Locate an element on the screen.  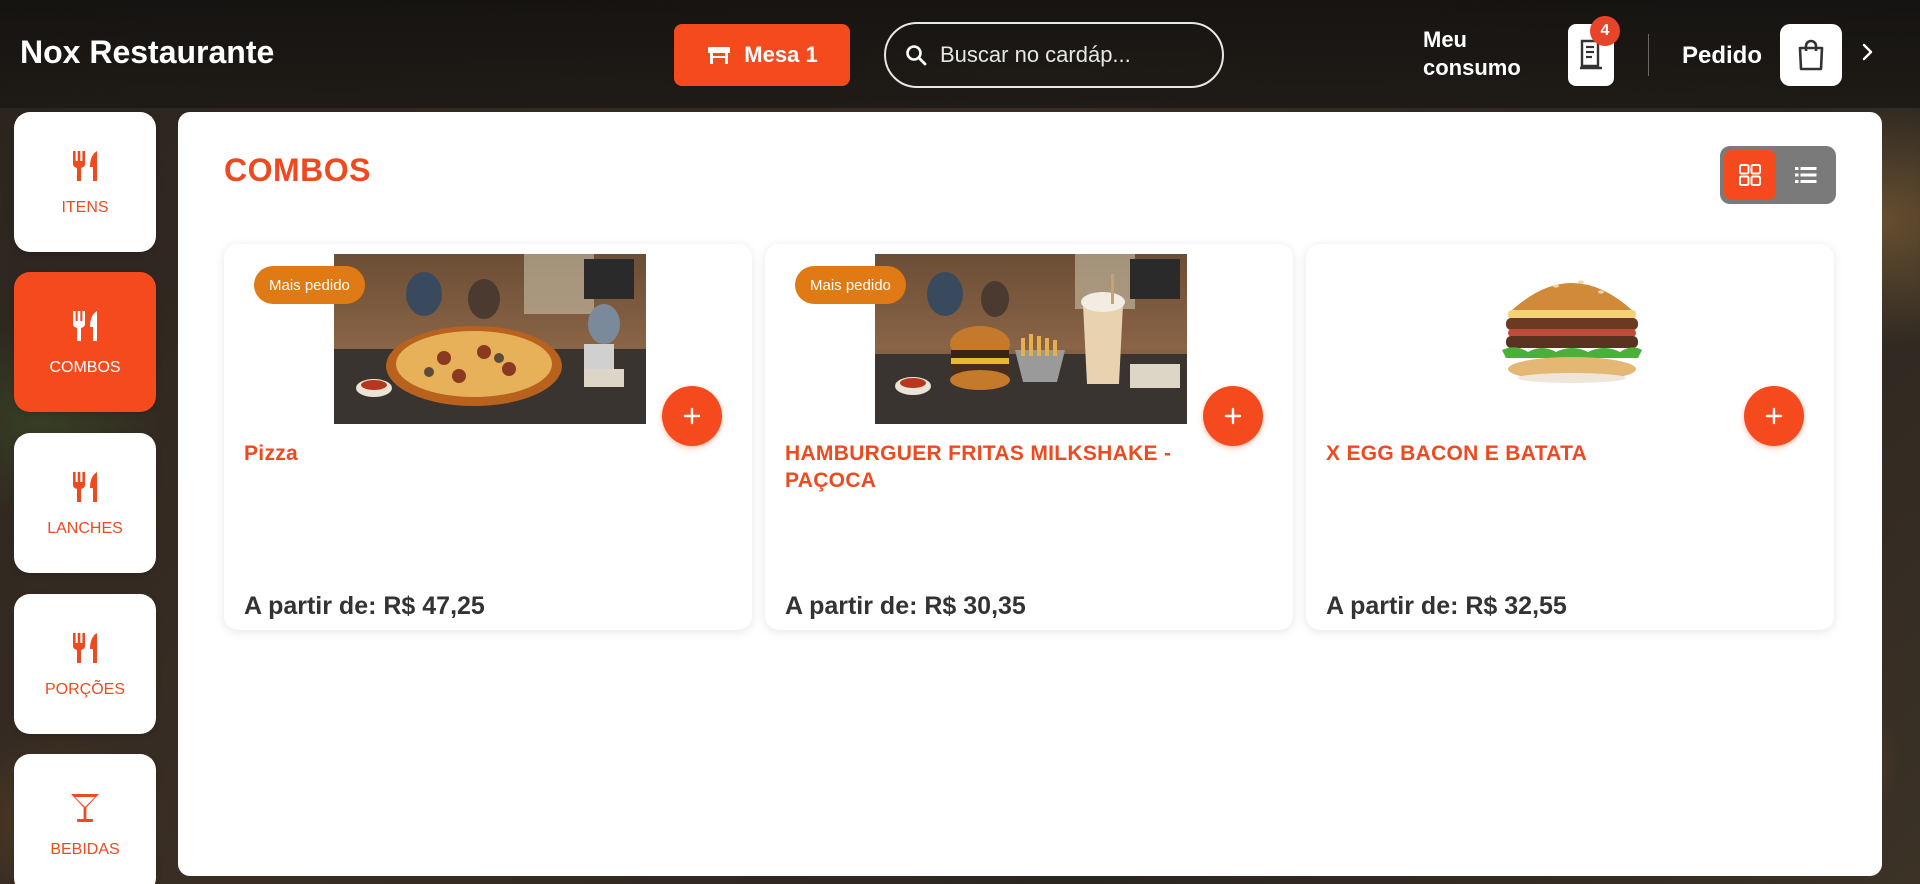
product-image-burger is located at coordinates (1572, 339).